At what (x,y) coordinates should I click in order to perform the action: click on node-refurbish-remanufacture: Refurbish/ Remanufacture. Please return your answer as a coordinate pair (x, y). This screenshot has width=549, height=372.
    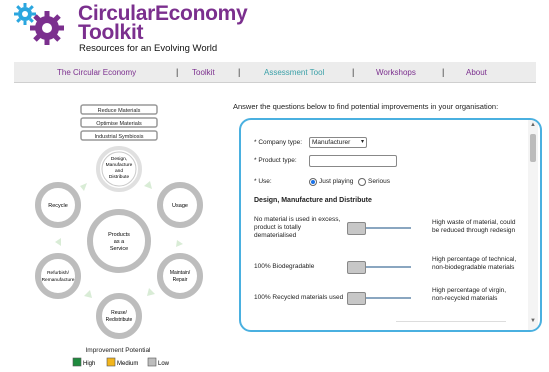
    Looking at the image, I should click on (58, 276).